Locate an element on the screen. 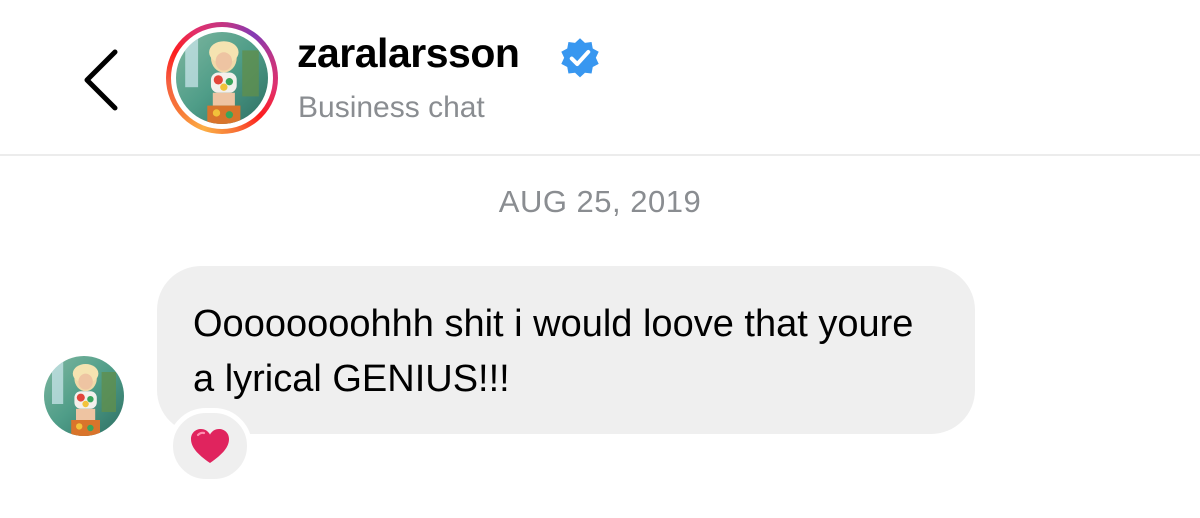 The width and height of the screenshot is (1200, 518). back-button is located at coordinates (101, 80).